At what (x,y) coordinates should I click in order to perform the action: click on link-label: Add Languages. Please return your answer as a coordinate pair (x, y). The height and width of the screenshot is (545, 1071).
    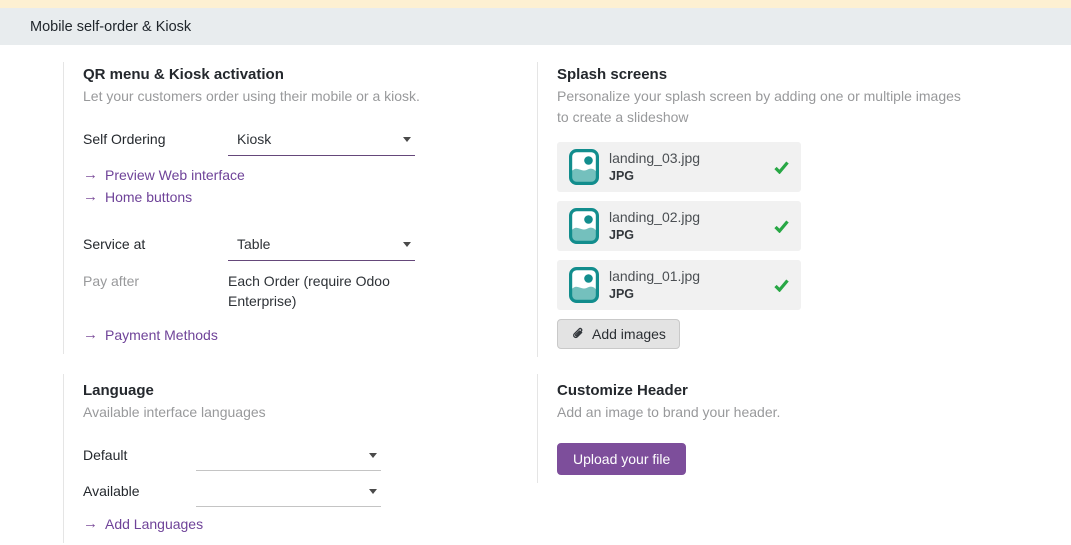
    Looking at the image, I should click on (154, 524).